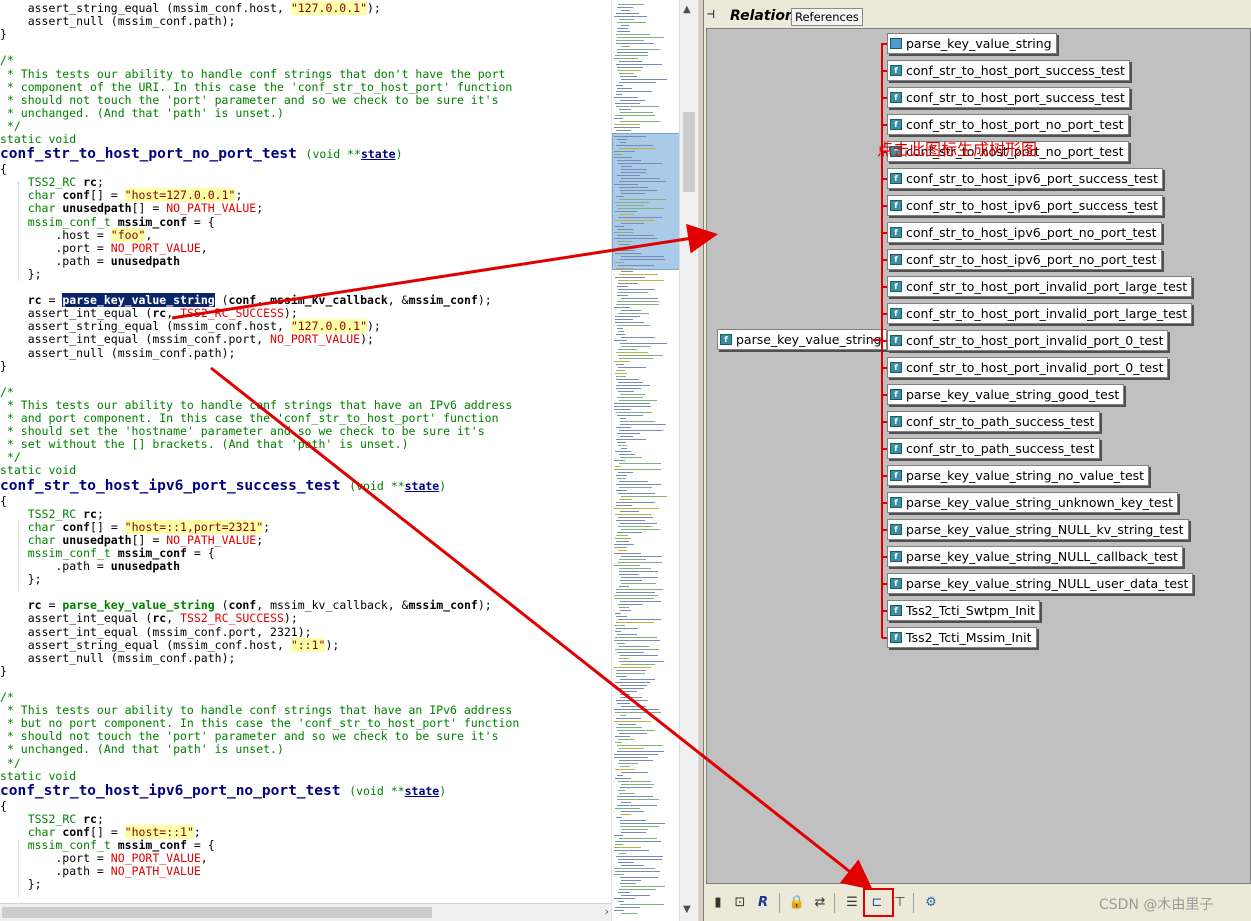  I want to click on root-node: f parse_key_value_string, so click(802, 339).